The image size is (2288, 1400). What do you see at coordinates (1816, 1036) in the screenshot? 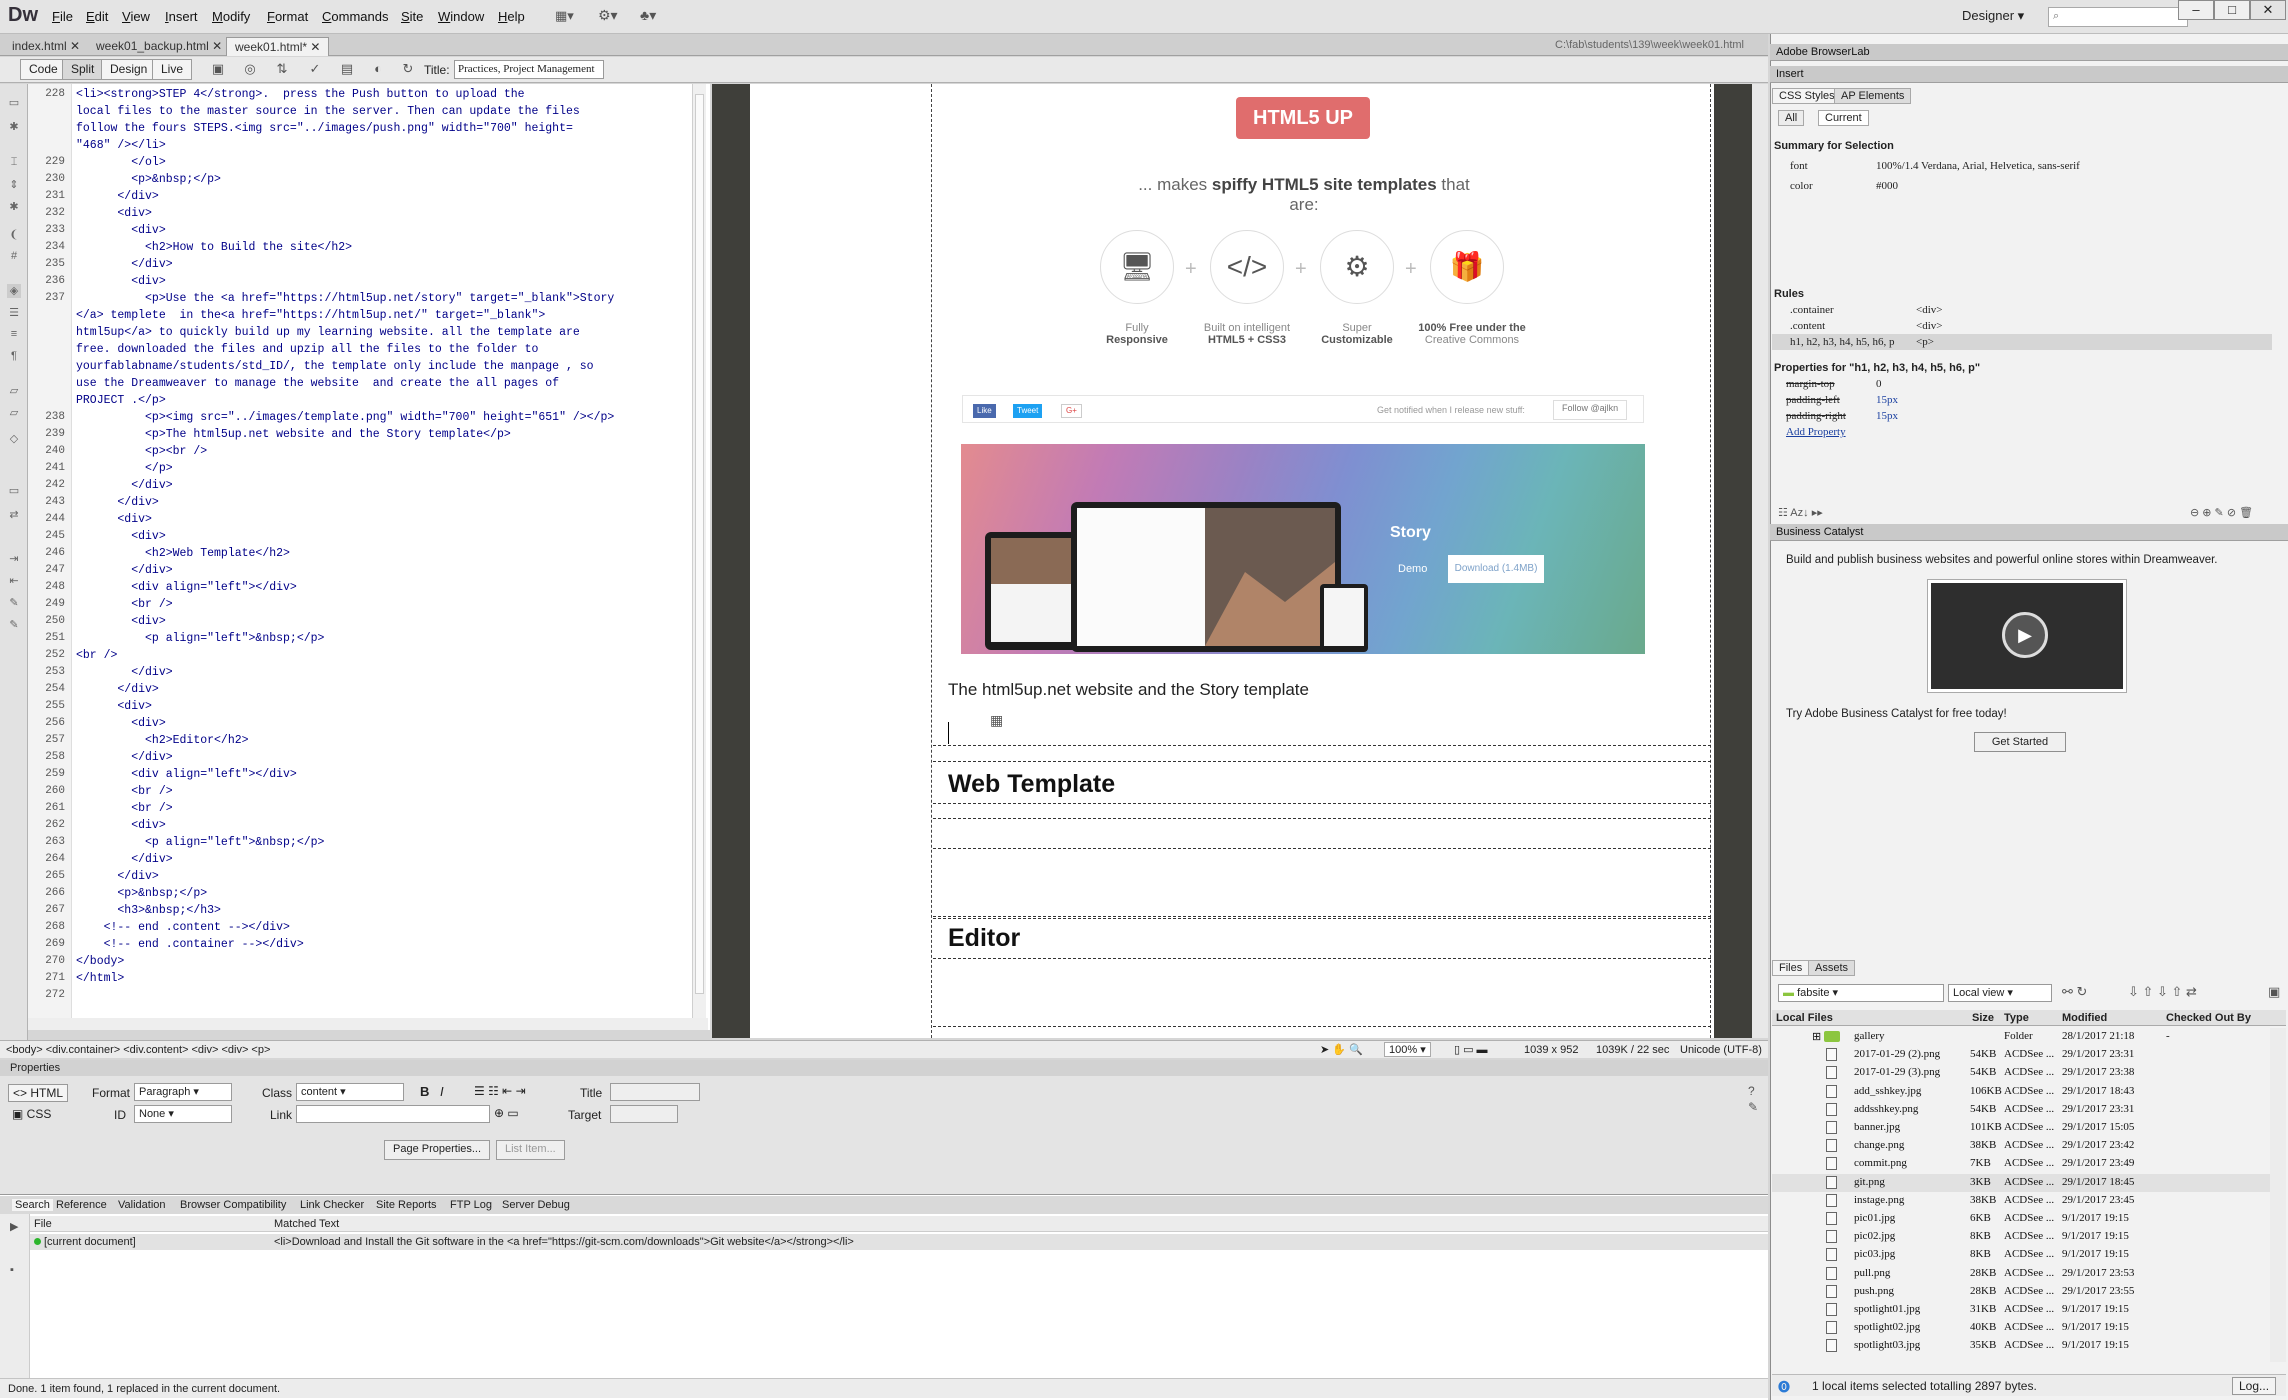
I see `expand-folder-icon: ⊞` at bounding box center [1816, 1036].